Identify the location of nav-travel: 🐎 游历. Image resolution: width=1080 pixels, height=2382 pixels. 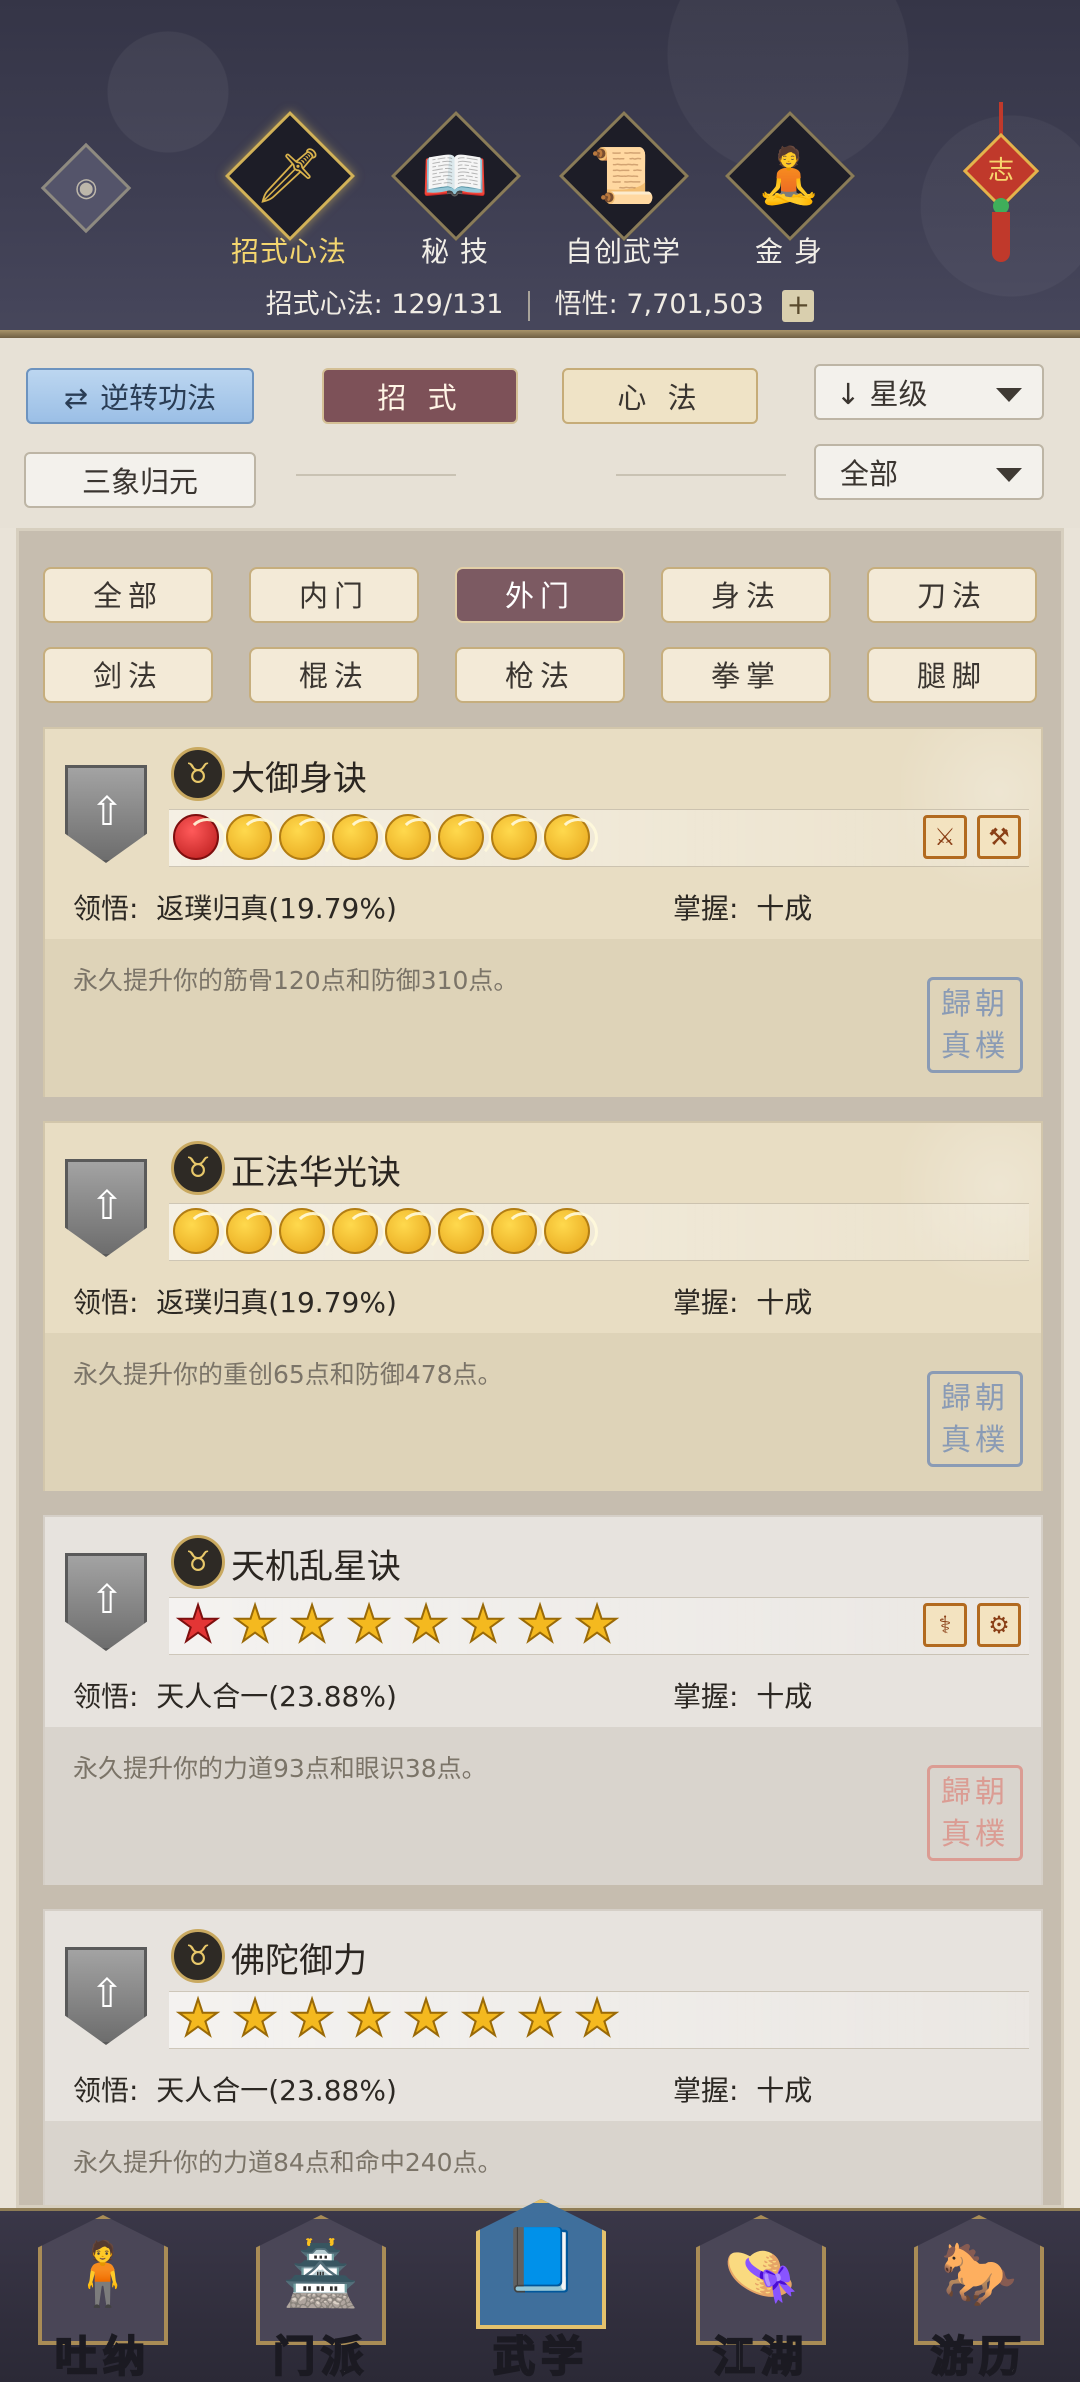
(979, 2296).